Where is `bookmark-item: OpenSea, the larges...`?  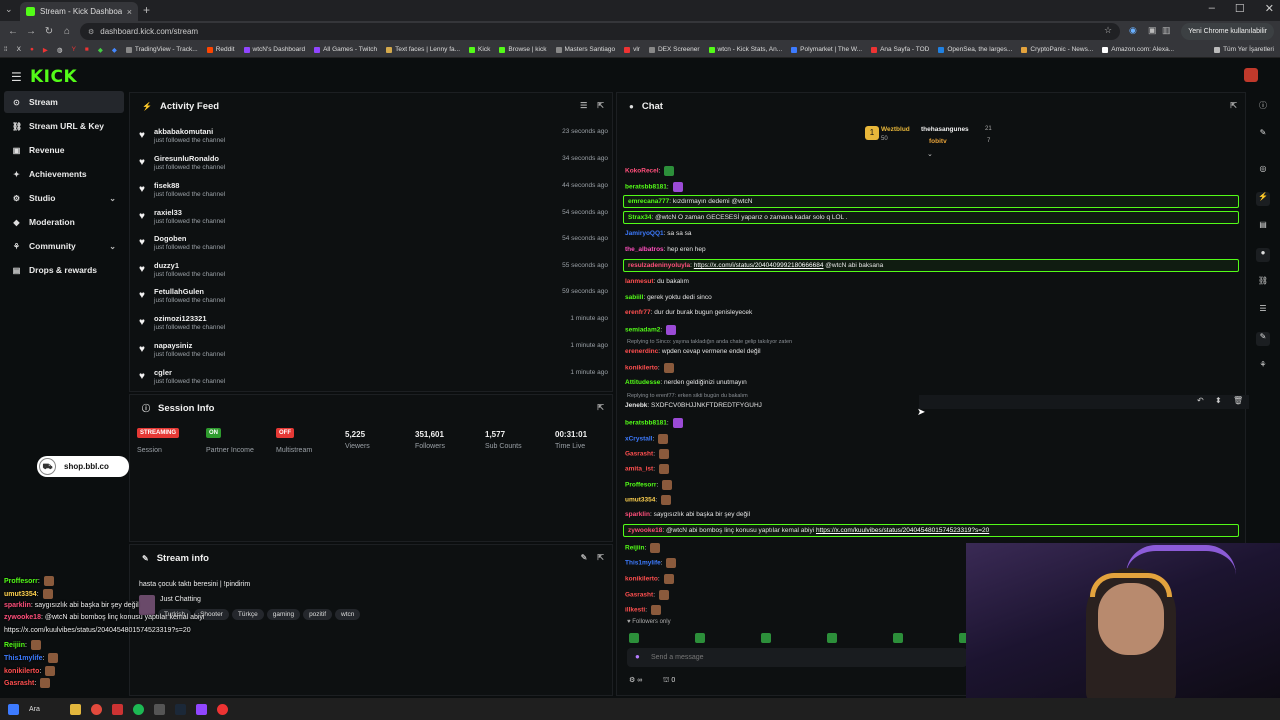
bookmark-item: OpenSea, the larges... is located at coordinates (975, 49).